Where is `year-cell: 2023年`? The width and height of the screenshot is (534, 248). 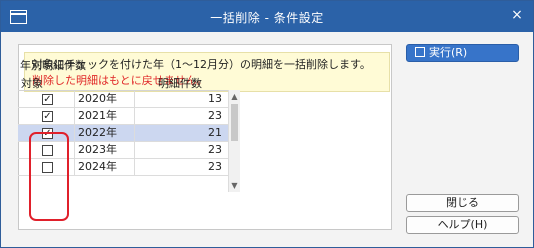
year-cell: 2023年 is located at coordinates (104, 150).